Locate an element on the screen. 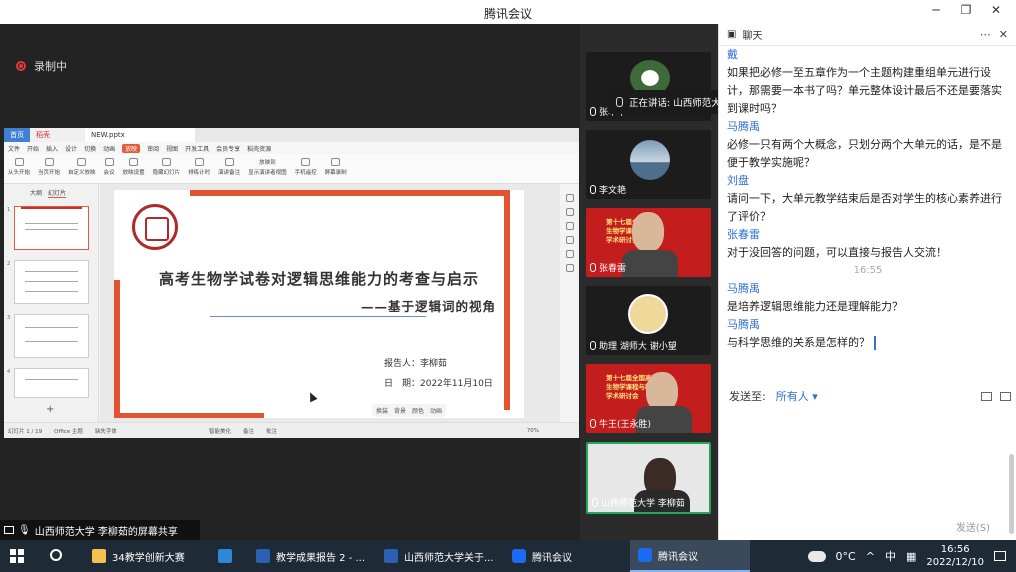 The height and width of the screenshot is (572, 1016). notification-icon is located at coordinates (1000, 556).